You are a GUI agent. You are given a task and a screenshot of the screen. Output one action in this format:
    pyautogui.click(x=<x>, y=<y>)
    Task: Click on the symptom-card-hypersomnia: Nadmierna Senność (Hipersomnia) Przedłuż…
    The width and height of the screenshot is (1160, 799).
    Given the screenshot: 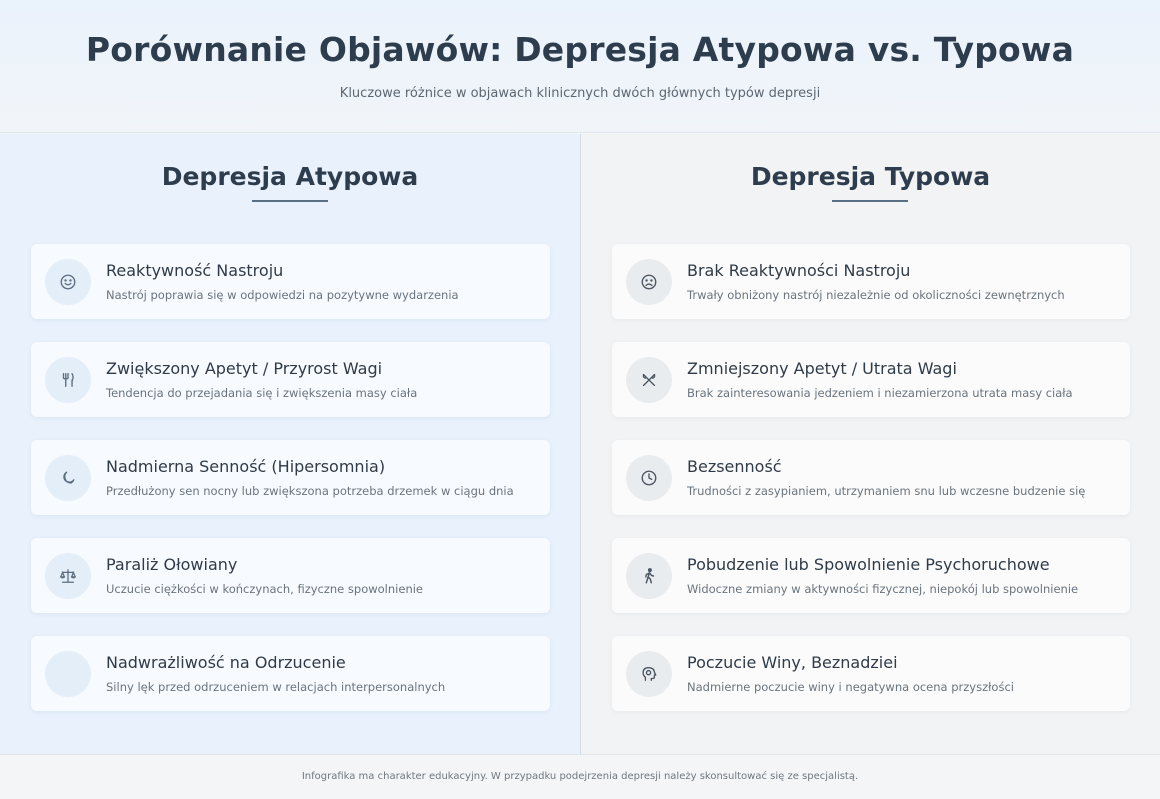 What is the action you would take?
    pyautogui.click(x=290, y=477)
    